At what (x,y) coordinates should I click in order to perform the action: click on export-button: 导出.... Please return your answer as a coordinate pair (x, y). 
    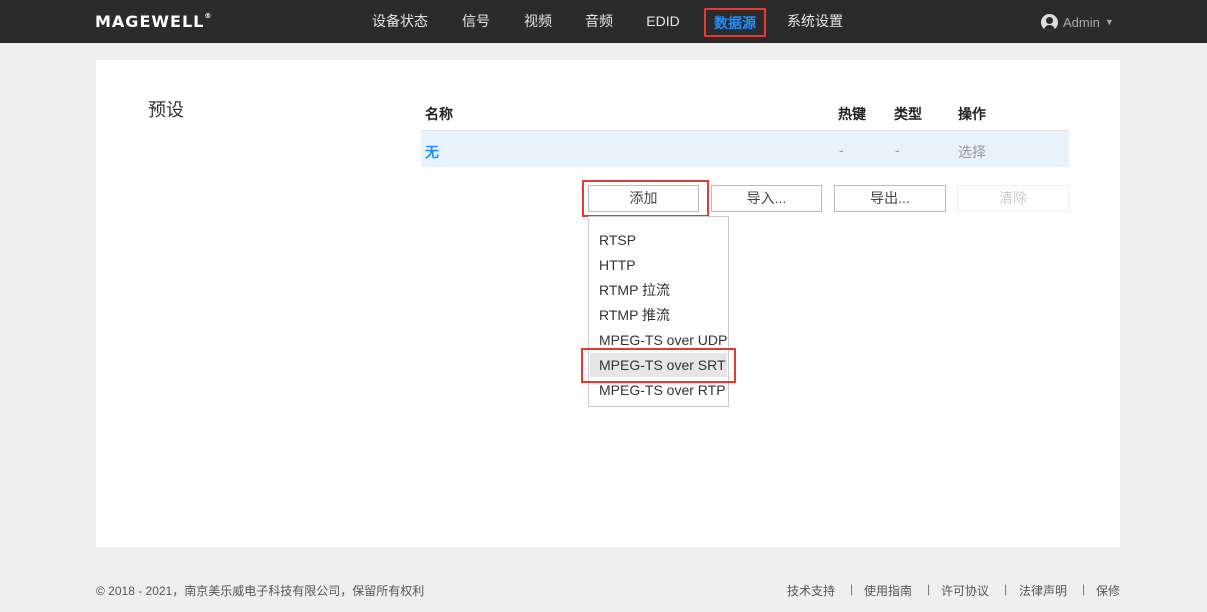
    Looking at the image, I should click on (890, 198).